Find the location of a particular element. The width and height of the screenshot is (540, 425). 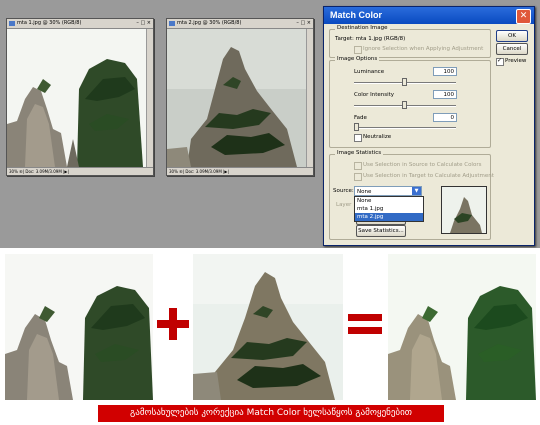

mta2-image is located at coordinates (236, 98).